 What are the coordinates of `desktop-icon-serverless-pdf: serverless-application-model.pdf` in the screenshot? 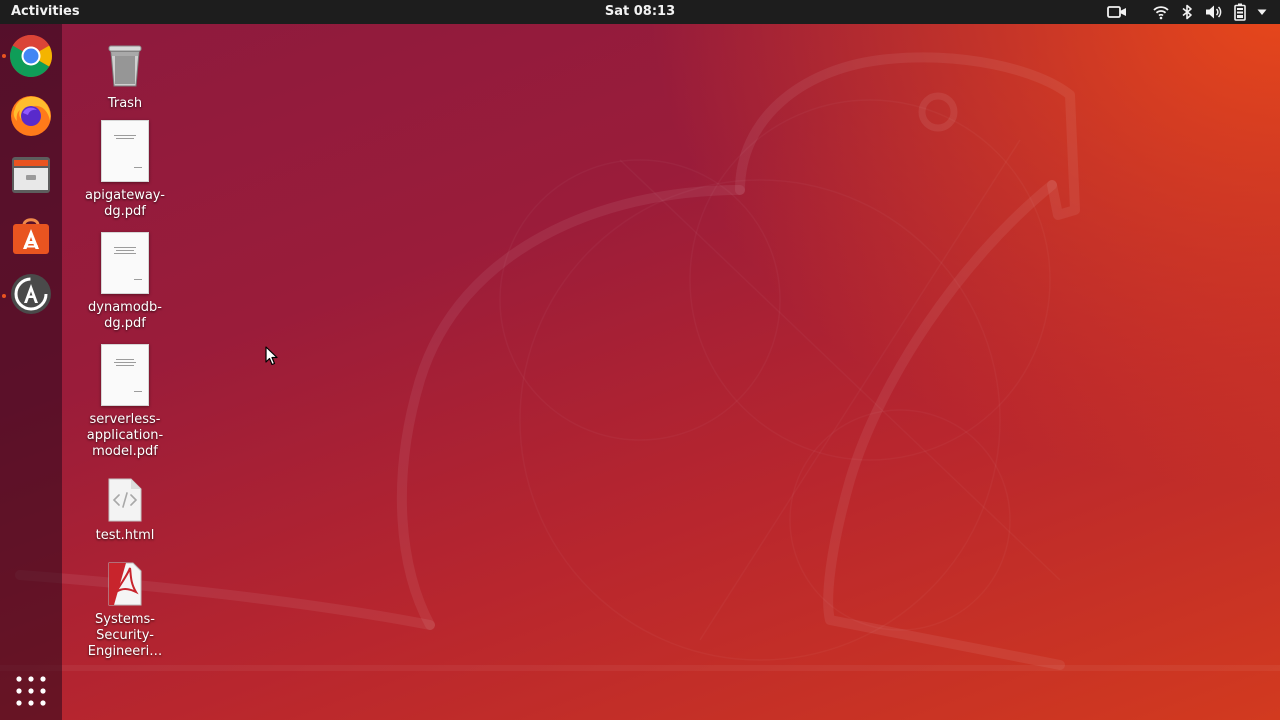 It's located at (125, 402).